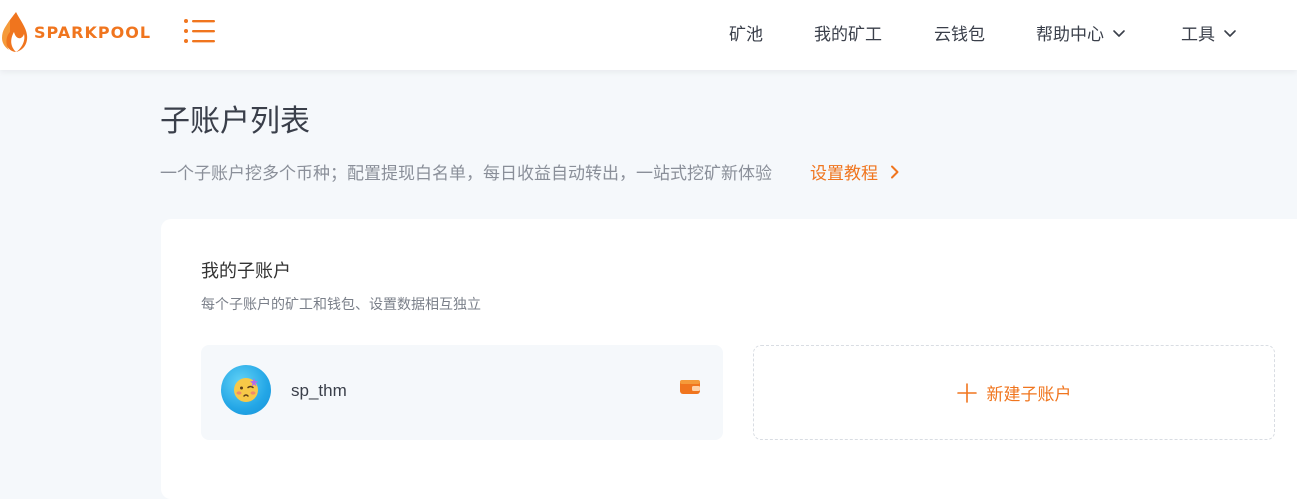 Image resolution: width=1297 pixels, height=499 pixels. I want to click on wallet-icon, so click(690, 387).